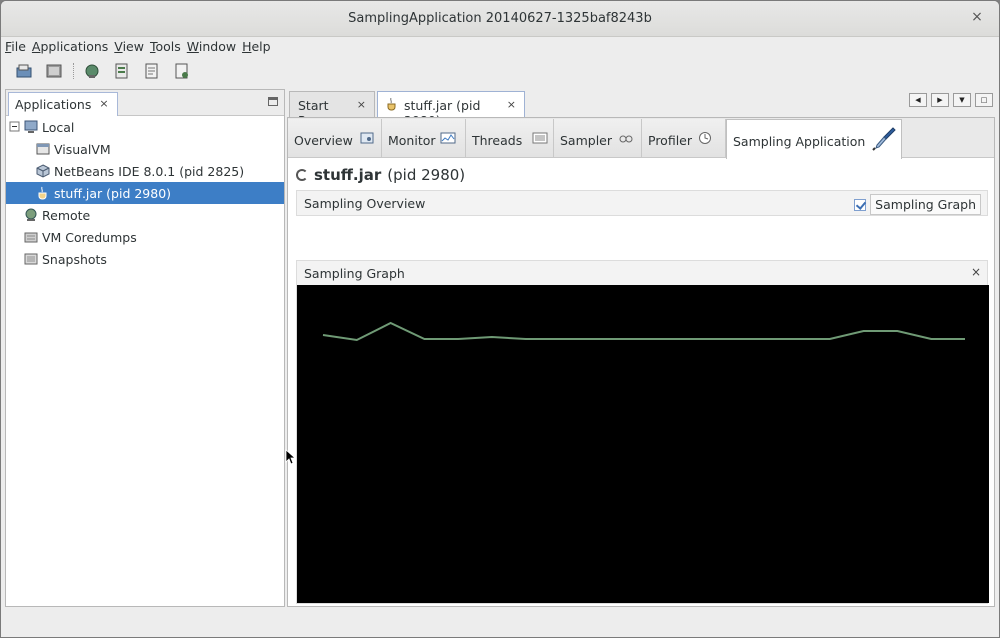  I want to click on tree-label-coredumps: VM Coredumps, so click(89, 237).